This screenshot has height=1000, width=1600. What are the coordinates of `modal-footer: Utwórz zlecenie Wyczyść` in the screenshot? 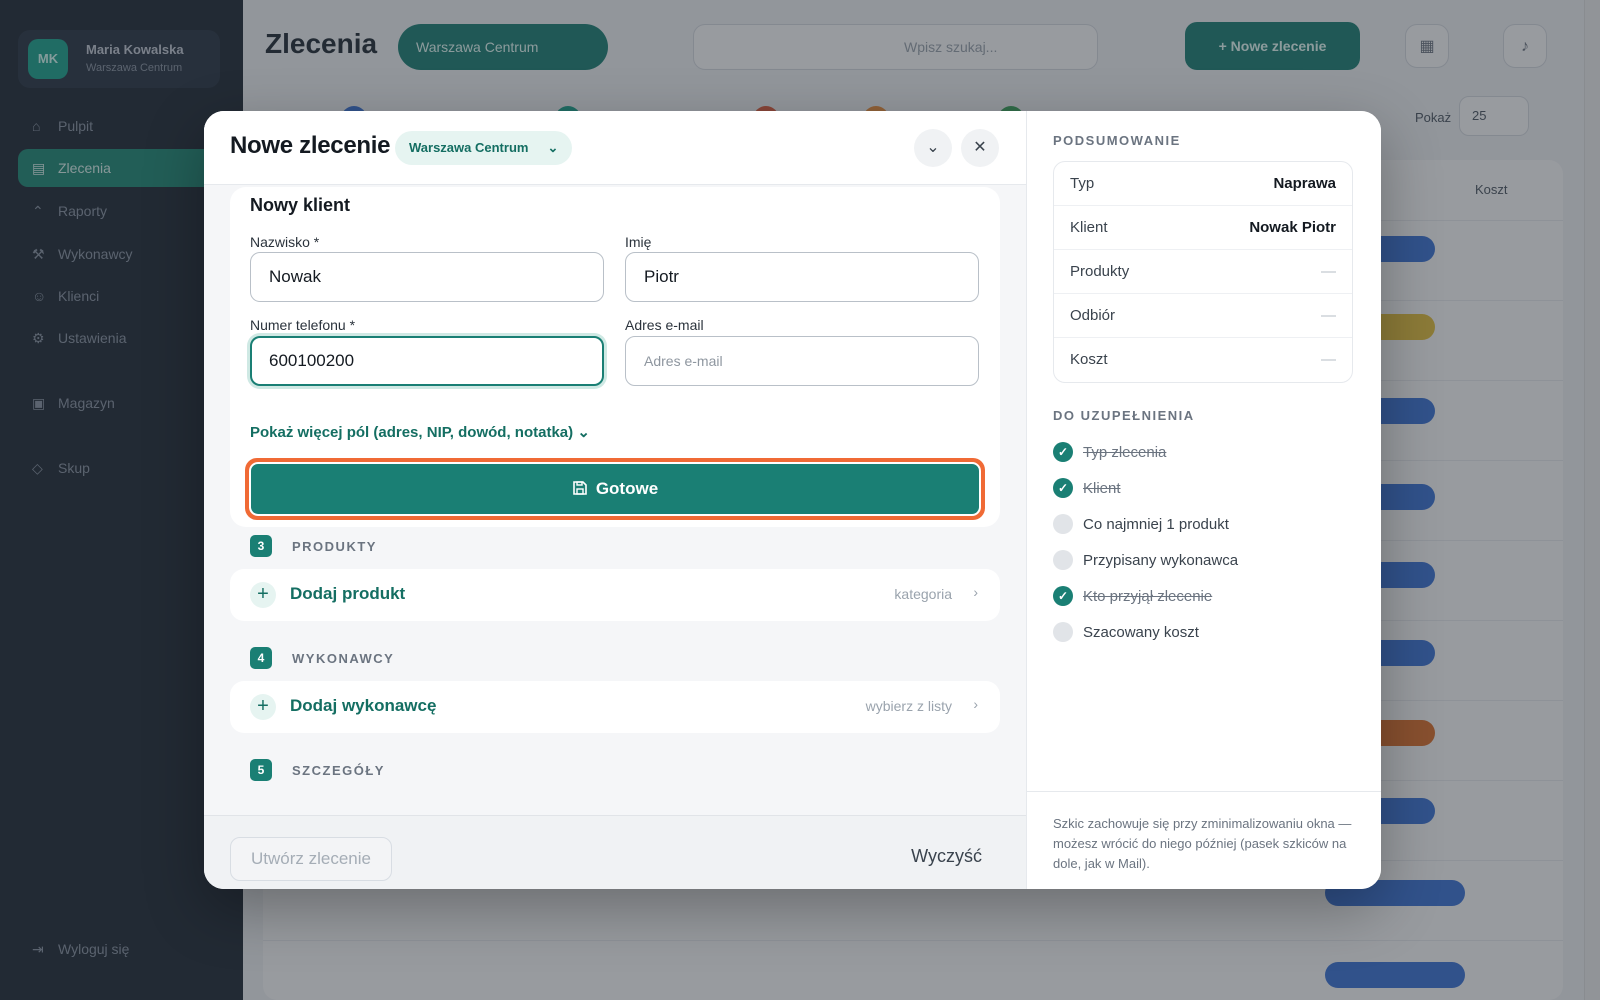 It's located at (615, 852).